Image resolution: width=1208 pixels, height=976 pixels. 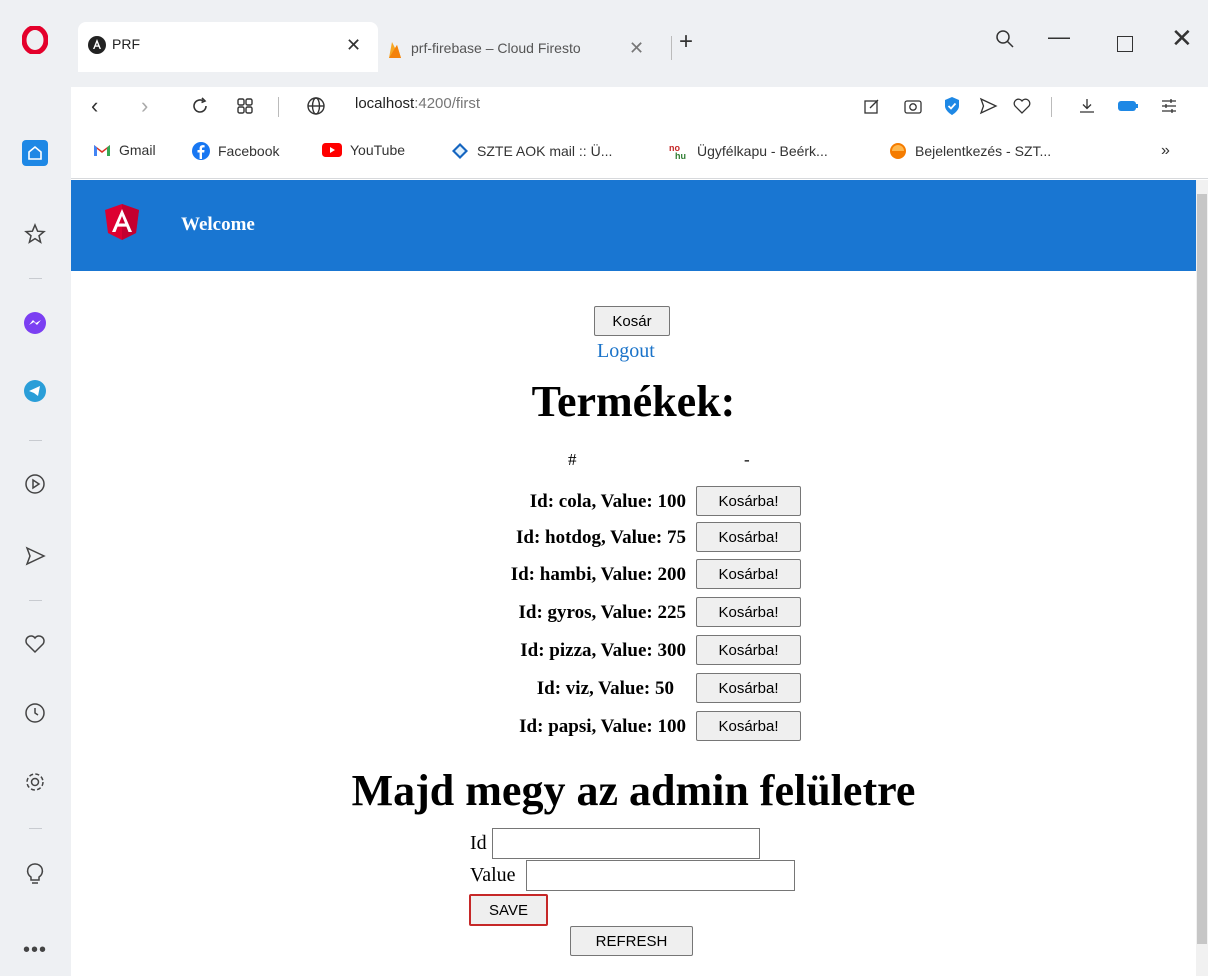 What do you see at coordinates (607, 501) in the screenshot?
I see `product-label: Id: cola, Value: 100` at bounding box center [607, 501].